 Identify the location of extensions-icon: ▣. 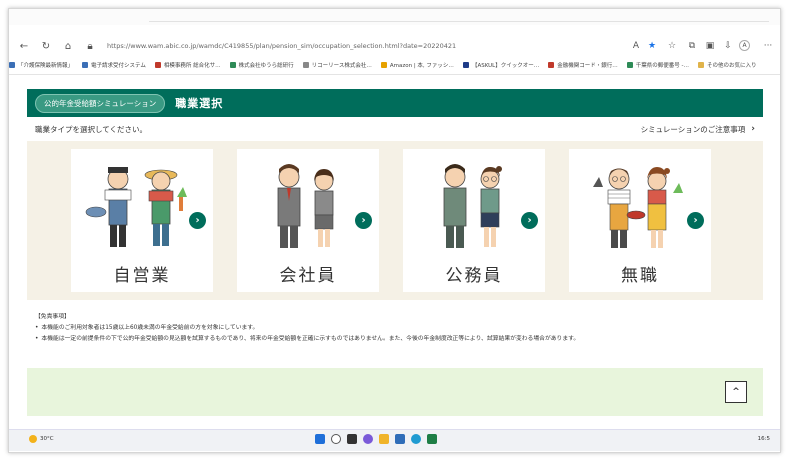
(710, 46).